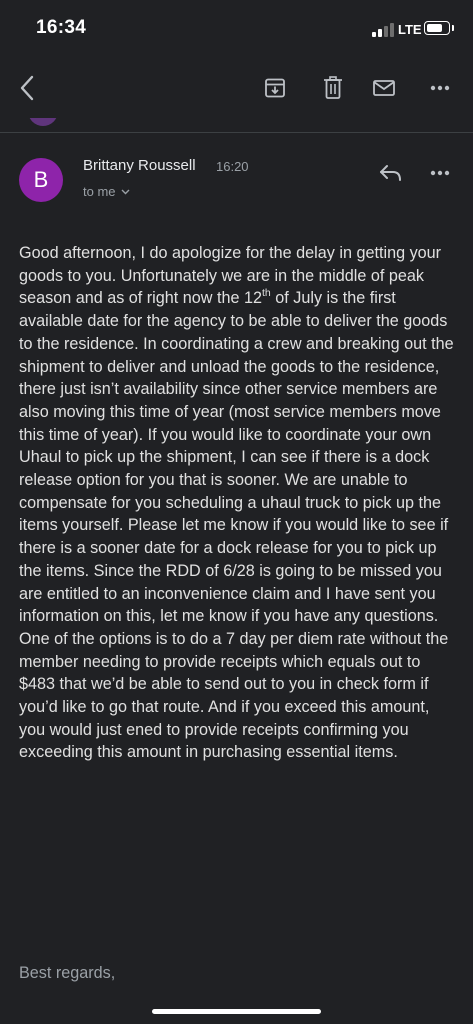 This screenshot has width=473, height=1024. What do you see at coordinates (236, 30) in the screenshot?
I see `status-bar: 16:34 LTE` at bounding box center [236, 30].